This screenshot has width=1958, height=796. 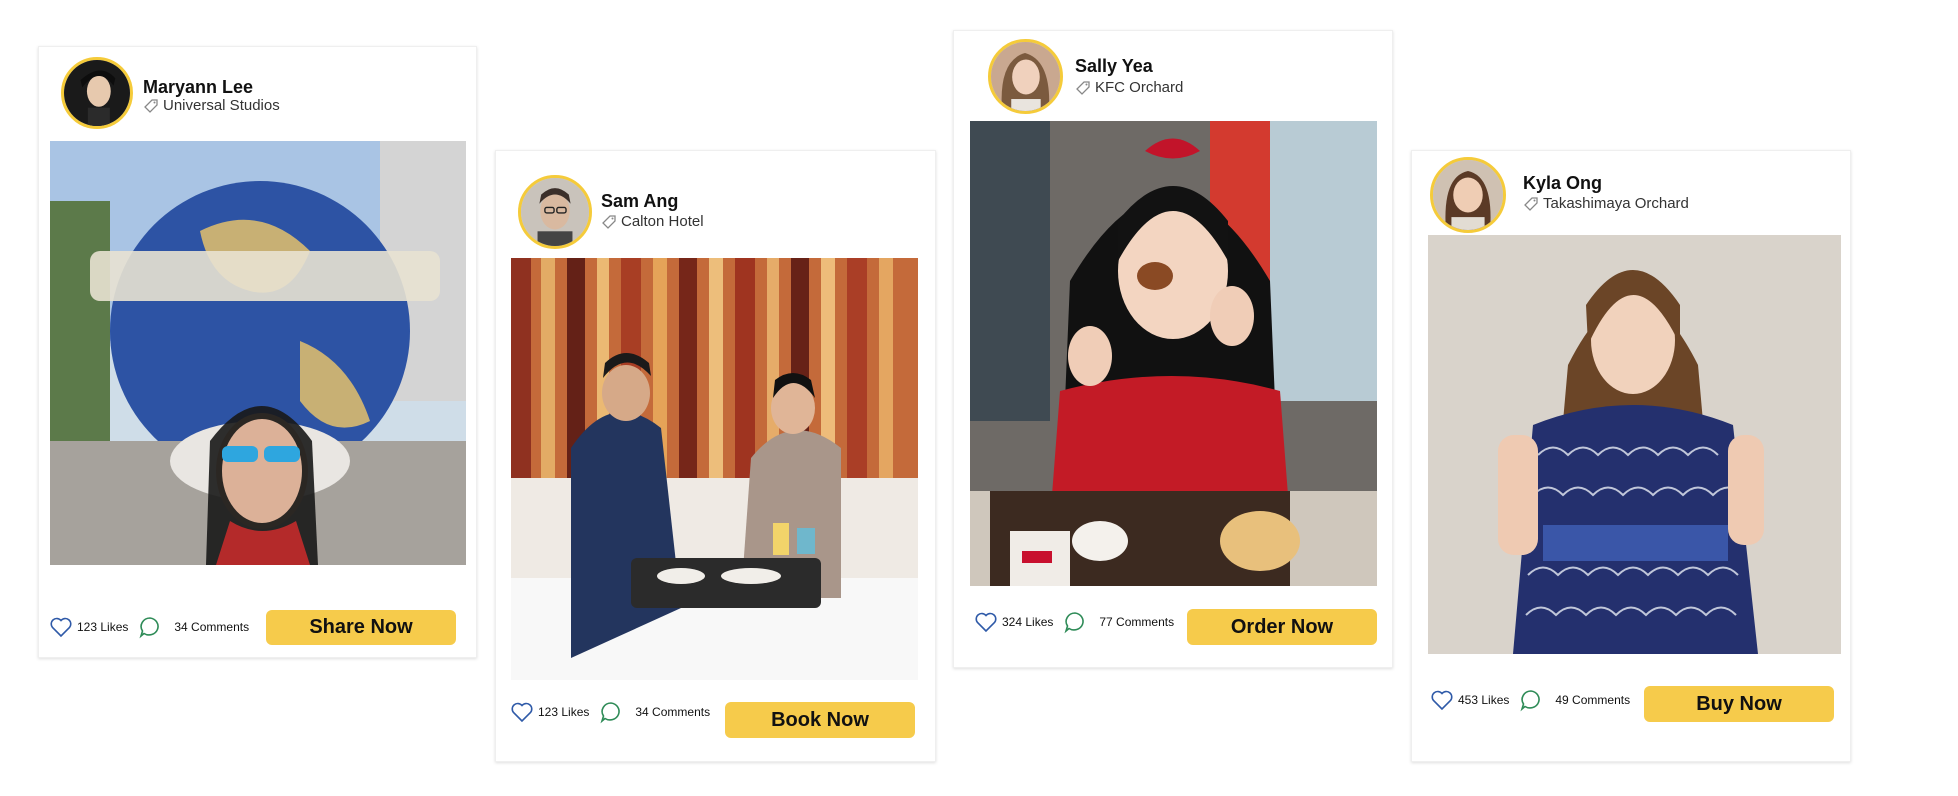 What do you see at coordinates (1593, 700) in the screenshot?
I see `comments-count: 49 Comments` at bounding box center [1593, 700].